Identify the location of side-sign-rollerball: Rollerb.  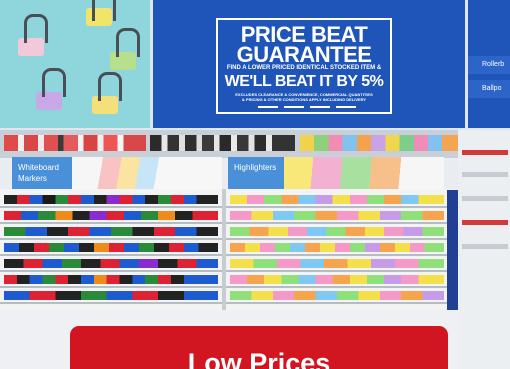
(489, 65).